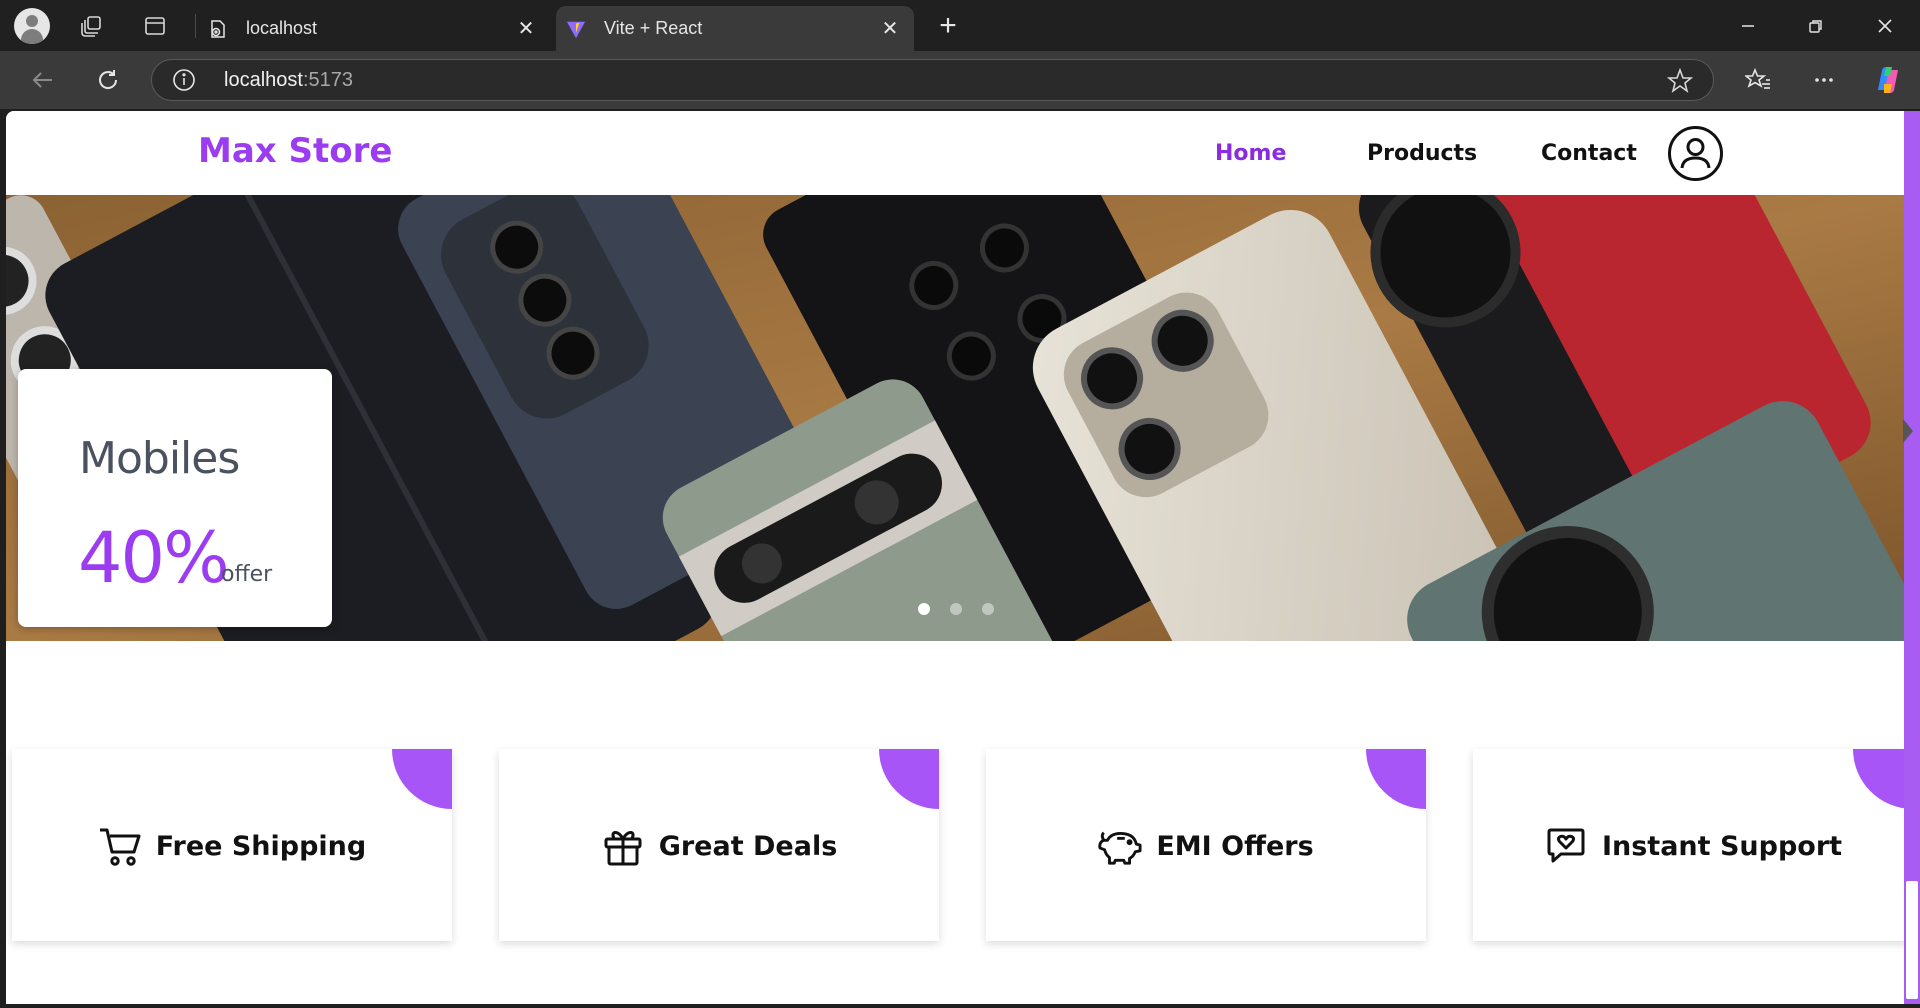  I want to click on site-navbar: Max Store Home Products Contact, so click(955, 153).